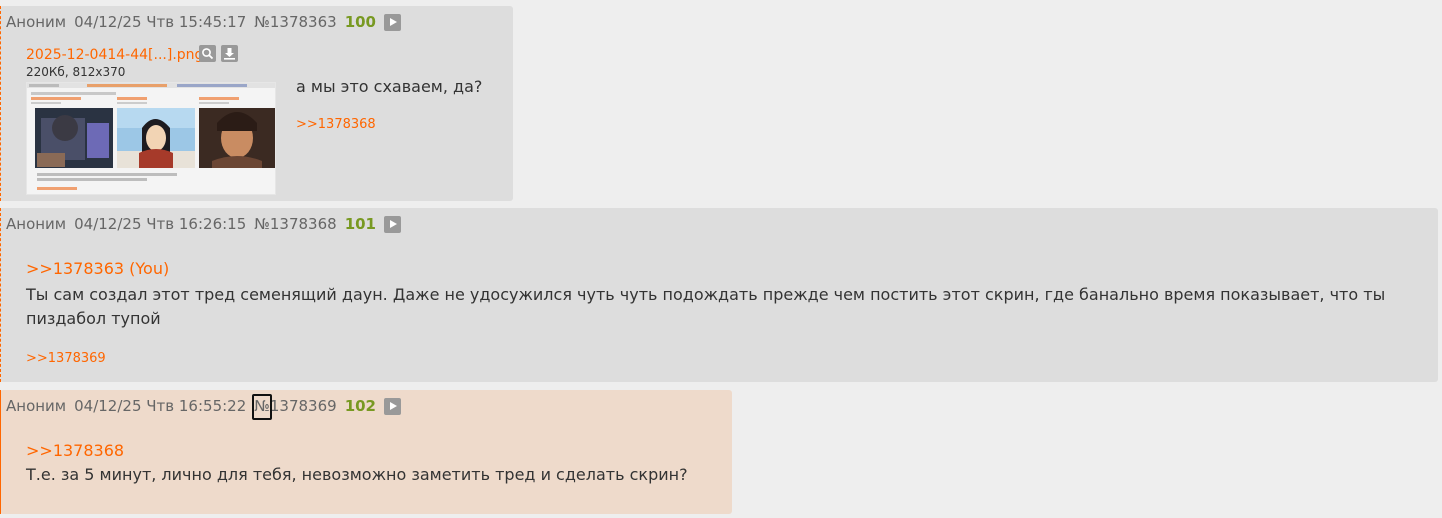  I want to click on post-datetime: 04/12/25 Чтв 16:55:22, so click(160, 406).